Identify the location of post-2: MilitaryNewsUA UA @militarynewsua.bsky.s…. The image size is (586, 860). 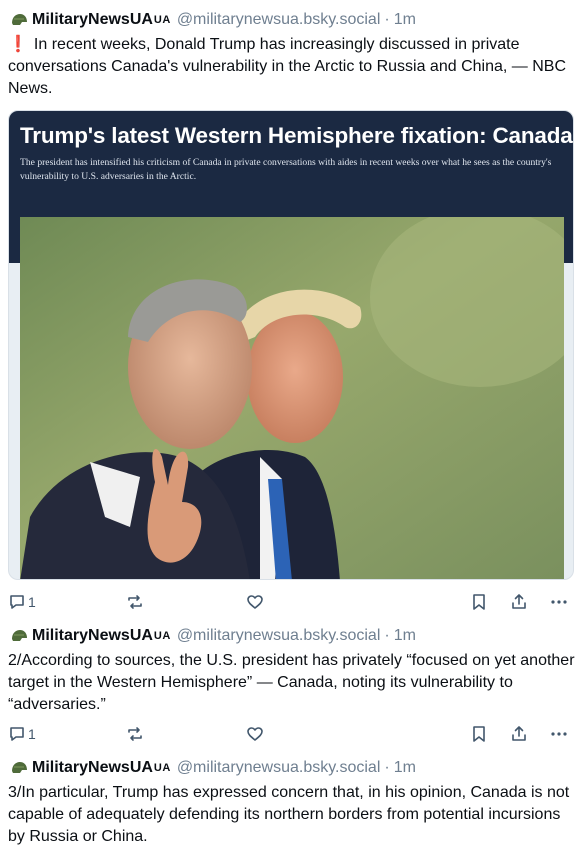
(293, 670).